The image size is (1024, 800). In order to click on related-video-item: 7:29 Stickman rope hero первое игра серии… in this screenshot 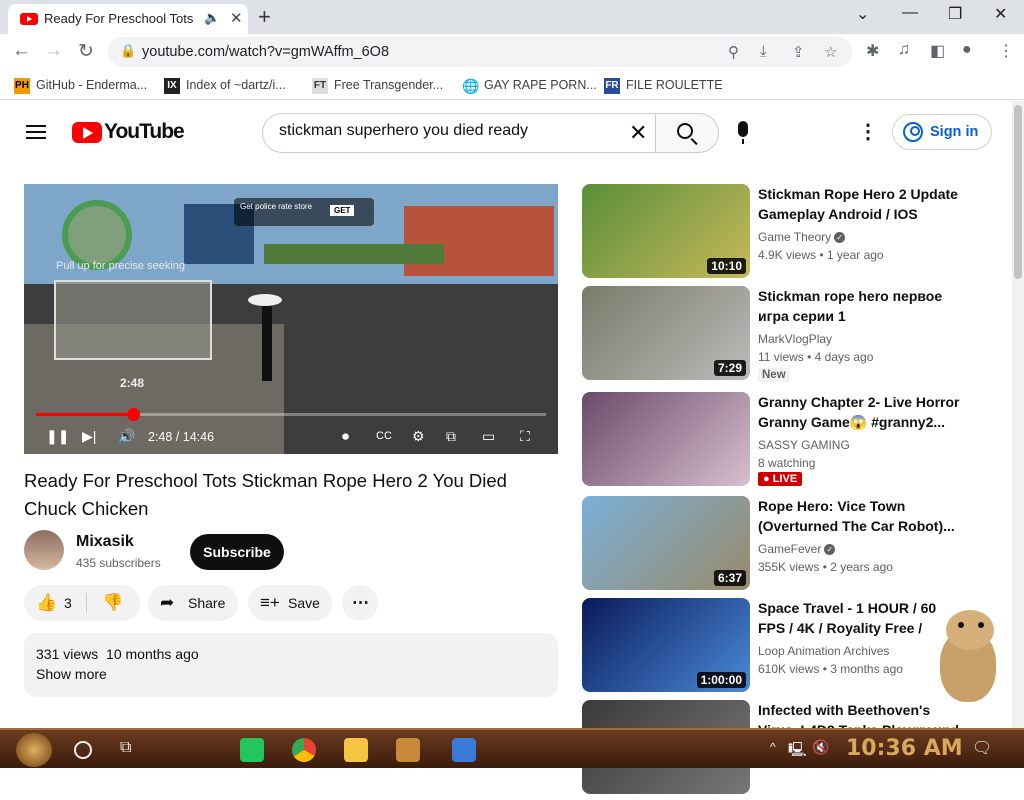, I will do `click(772, 336)`.